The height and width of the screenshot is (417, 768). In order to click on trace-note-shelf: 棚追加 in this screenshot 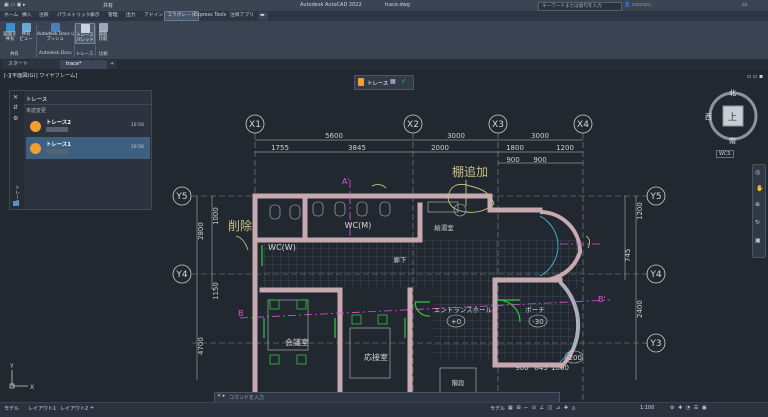, I will do `click(470, 171)`.